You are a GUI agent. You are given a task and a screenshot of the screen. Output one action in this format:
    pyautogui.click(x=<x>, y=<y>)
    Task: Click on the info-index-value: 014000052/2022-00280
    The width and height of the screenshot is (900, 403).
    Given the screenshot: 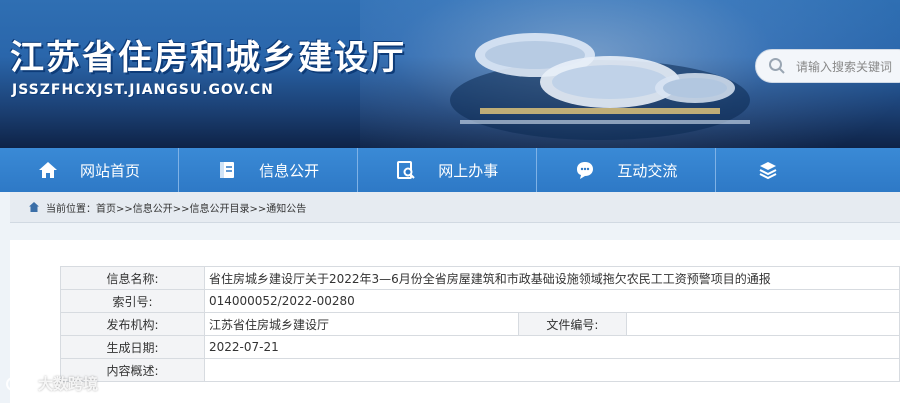 What is the action you would take?
    pyautogui.click(x=551, y=301)
    